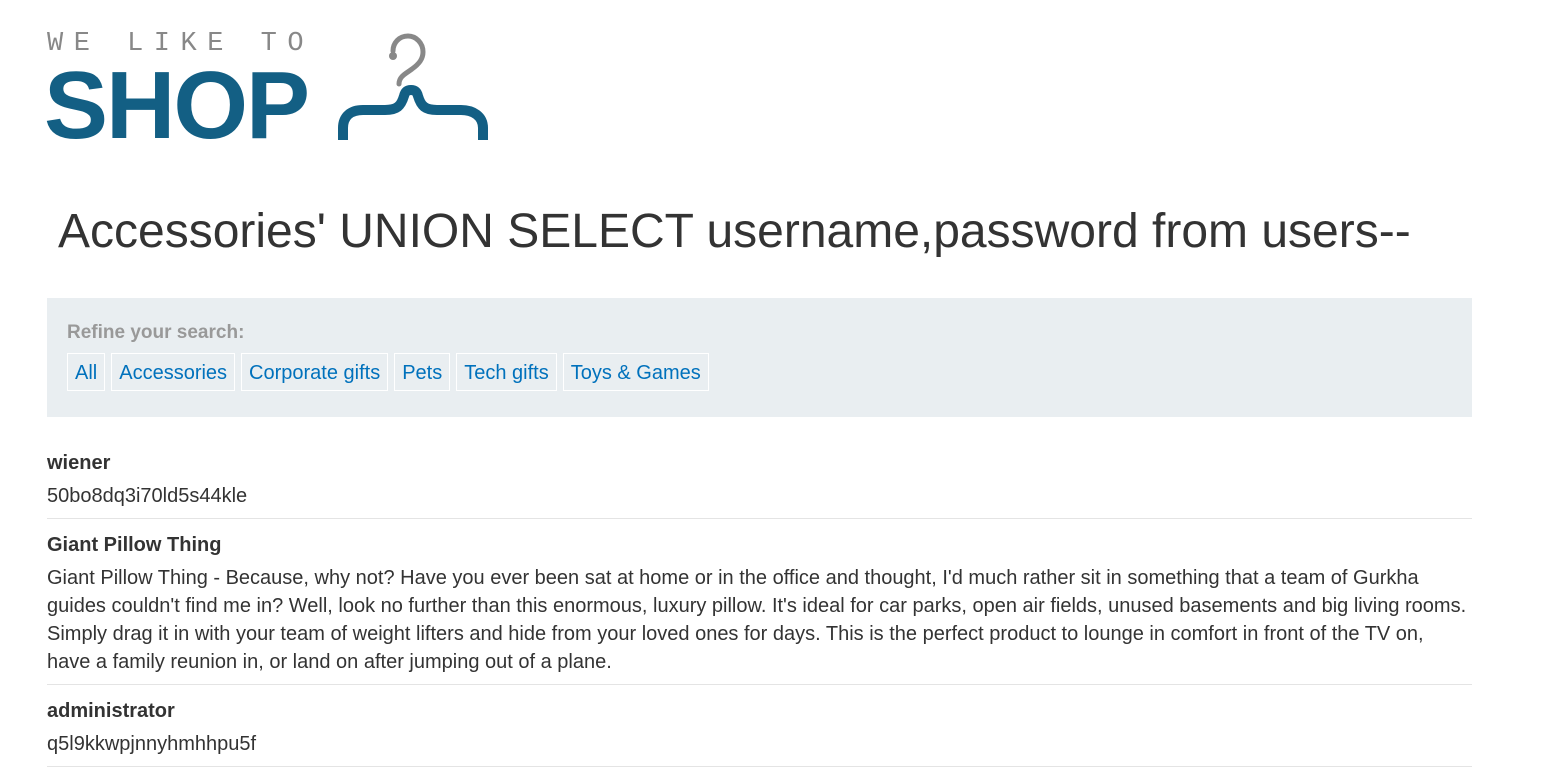 This screenshot has height=767, width=1550. What do you see at coordinates (759, 729) in the screenshot?
I see `list-item: administrator q5l9kkwpjnnyhmhhpu5f` at bounding box center [759, 729].